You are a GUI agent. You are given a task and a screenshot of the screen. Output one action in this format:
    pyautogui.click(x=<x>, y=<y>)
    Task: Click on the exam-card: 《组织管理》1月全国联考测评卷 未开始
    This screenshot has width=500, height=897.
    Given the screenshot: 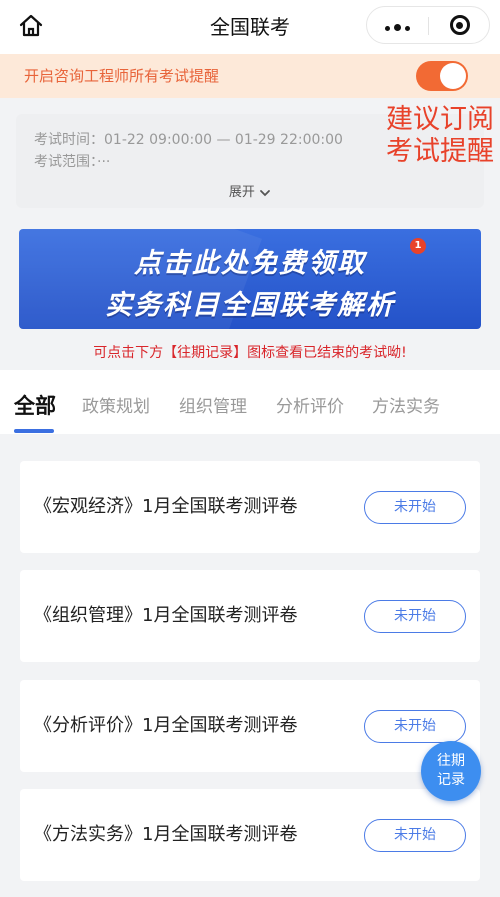 What is the action you would take?
    pyautogui.click(x=250, y=616)
    